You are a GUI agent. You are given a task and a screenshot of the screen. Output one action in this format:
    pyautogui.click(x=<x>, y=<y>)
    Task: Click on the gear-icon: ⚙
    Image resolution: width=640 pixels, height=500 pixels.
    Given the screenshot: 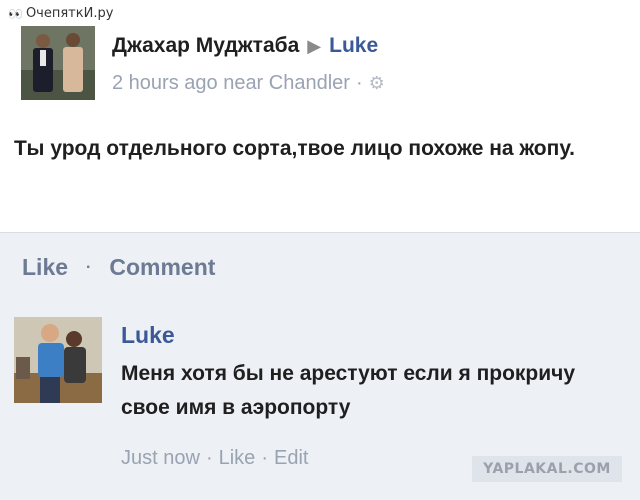 What is the action you would take?
    pyautogui.click(x=377, y=83)
    